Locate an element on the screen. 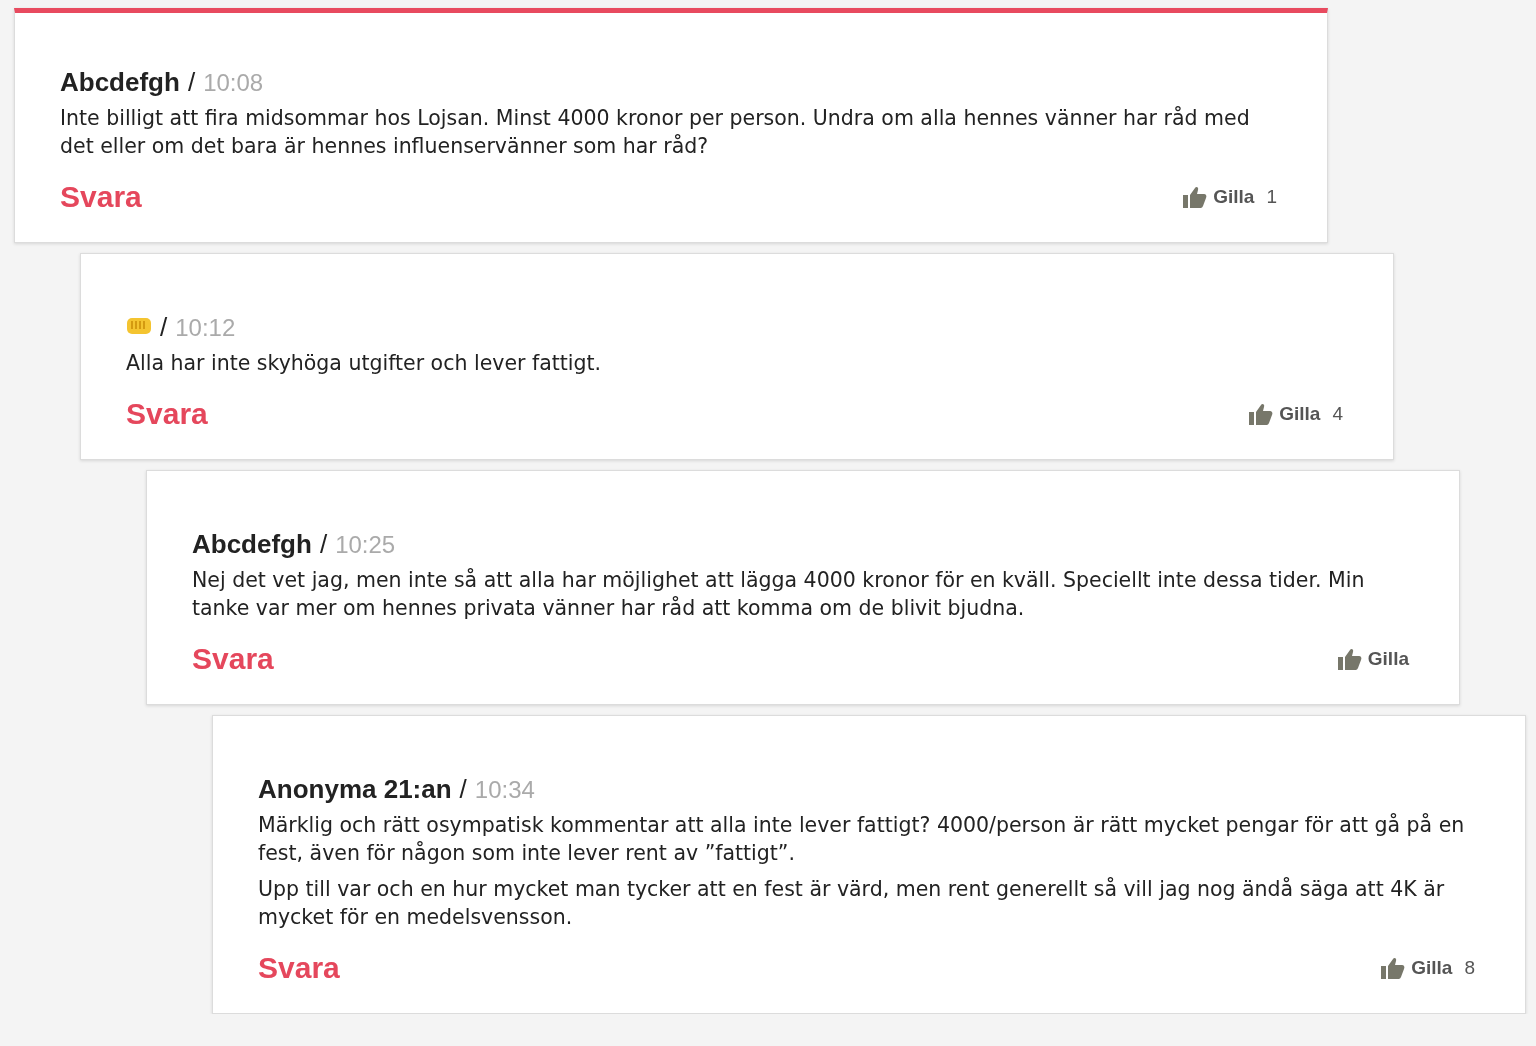 The width and height of the screenshot is (1536, 1046). comment-time: 10:25 is located at coordinates (365, 545).